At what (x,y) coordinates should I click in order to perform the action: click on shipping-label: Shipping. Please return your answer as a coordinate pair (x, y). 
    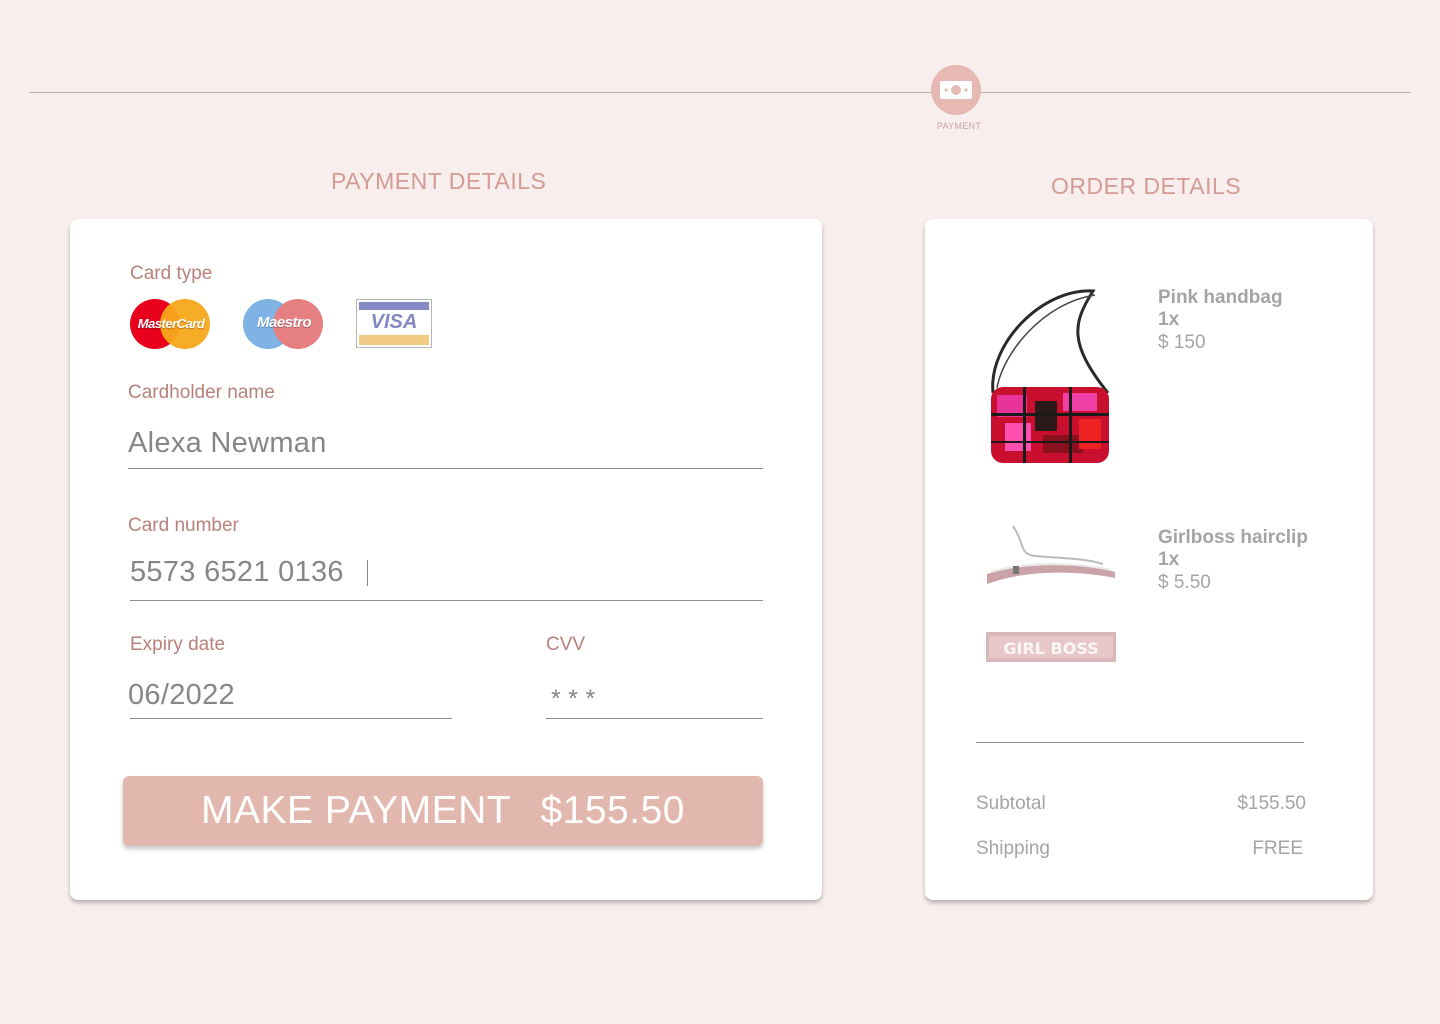
    Looking at the image, I should click on (1013, 848).